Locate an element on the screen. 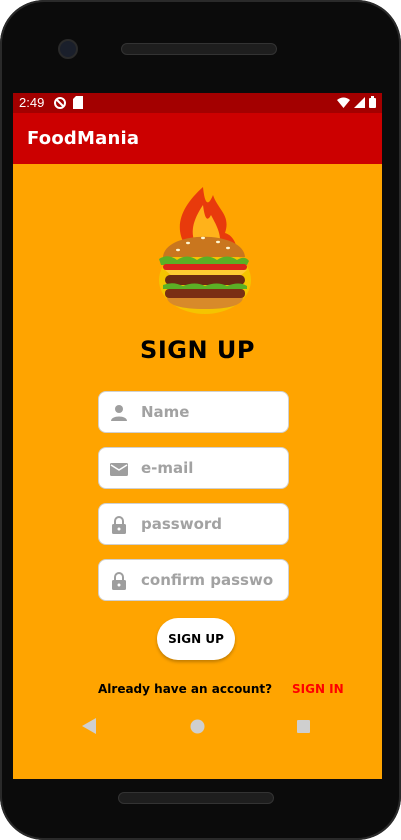  email-field: e-mail is located at coordinates (193, 468).